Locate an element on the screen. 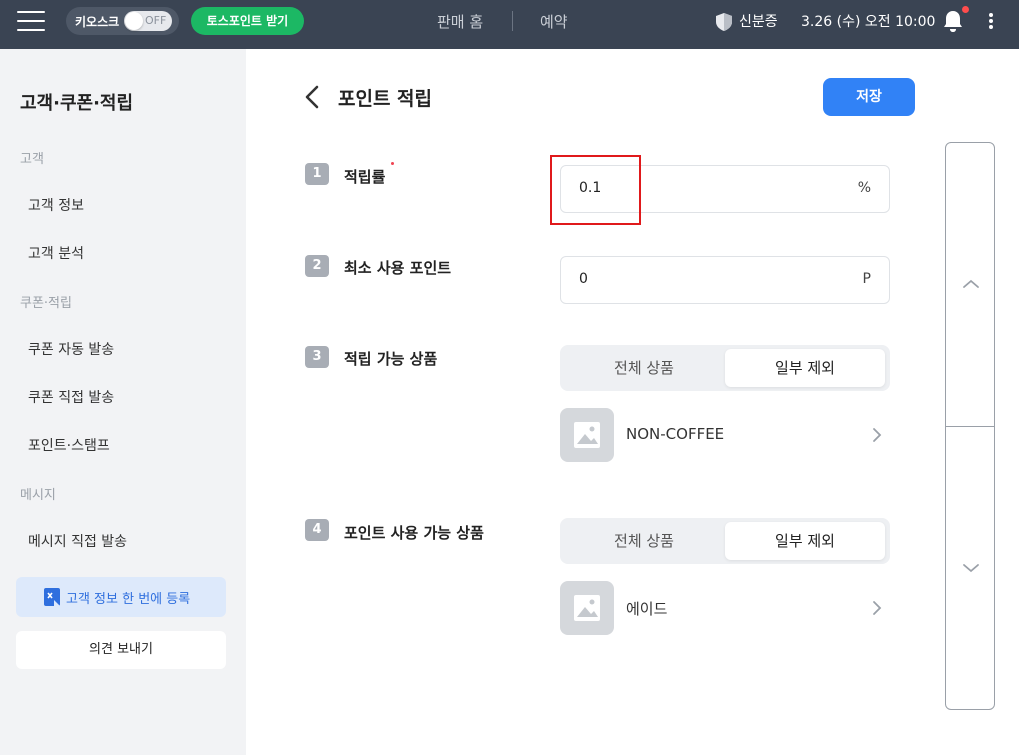 The height and width of the screenshot is (755, 1019). kiosk-toggle: OFF is located at coordinates (148, 21).